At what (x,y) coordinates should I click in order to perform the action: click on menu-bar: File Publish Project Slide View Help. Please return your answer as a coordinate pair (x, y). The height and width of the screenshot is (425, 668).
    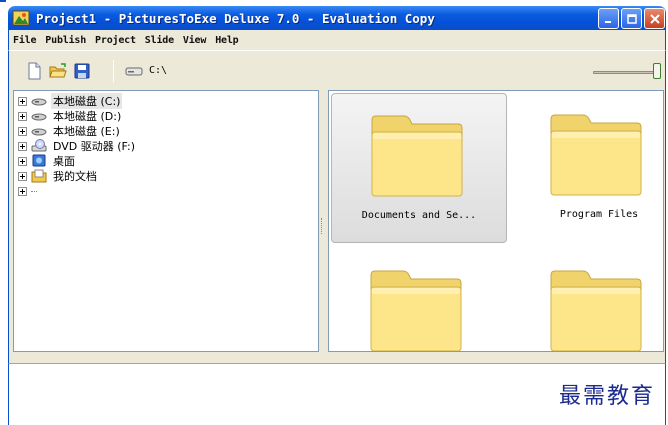
    Looking at the image, I should click on (337, 40).